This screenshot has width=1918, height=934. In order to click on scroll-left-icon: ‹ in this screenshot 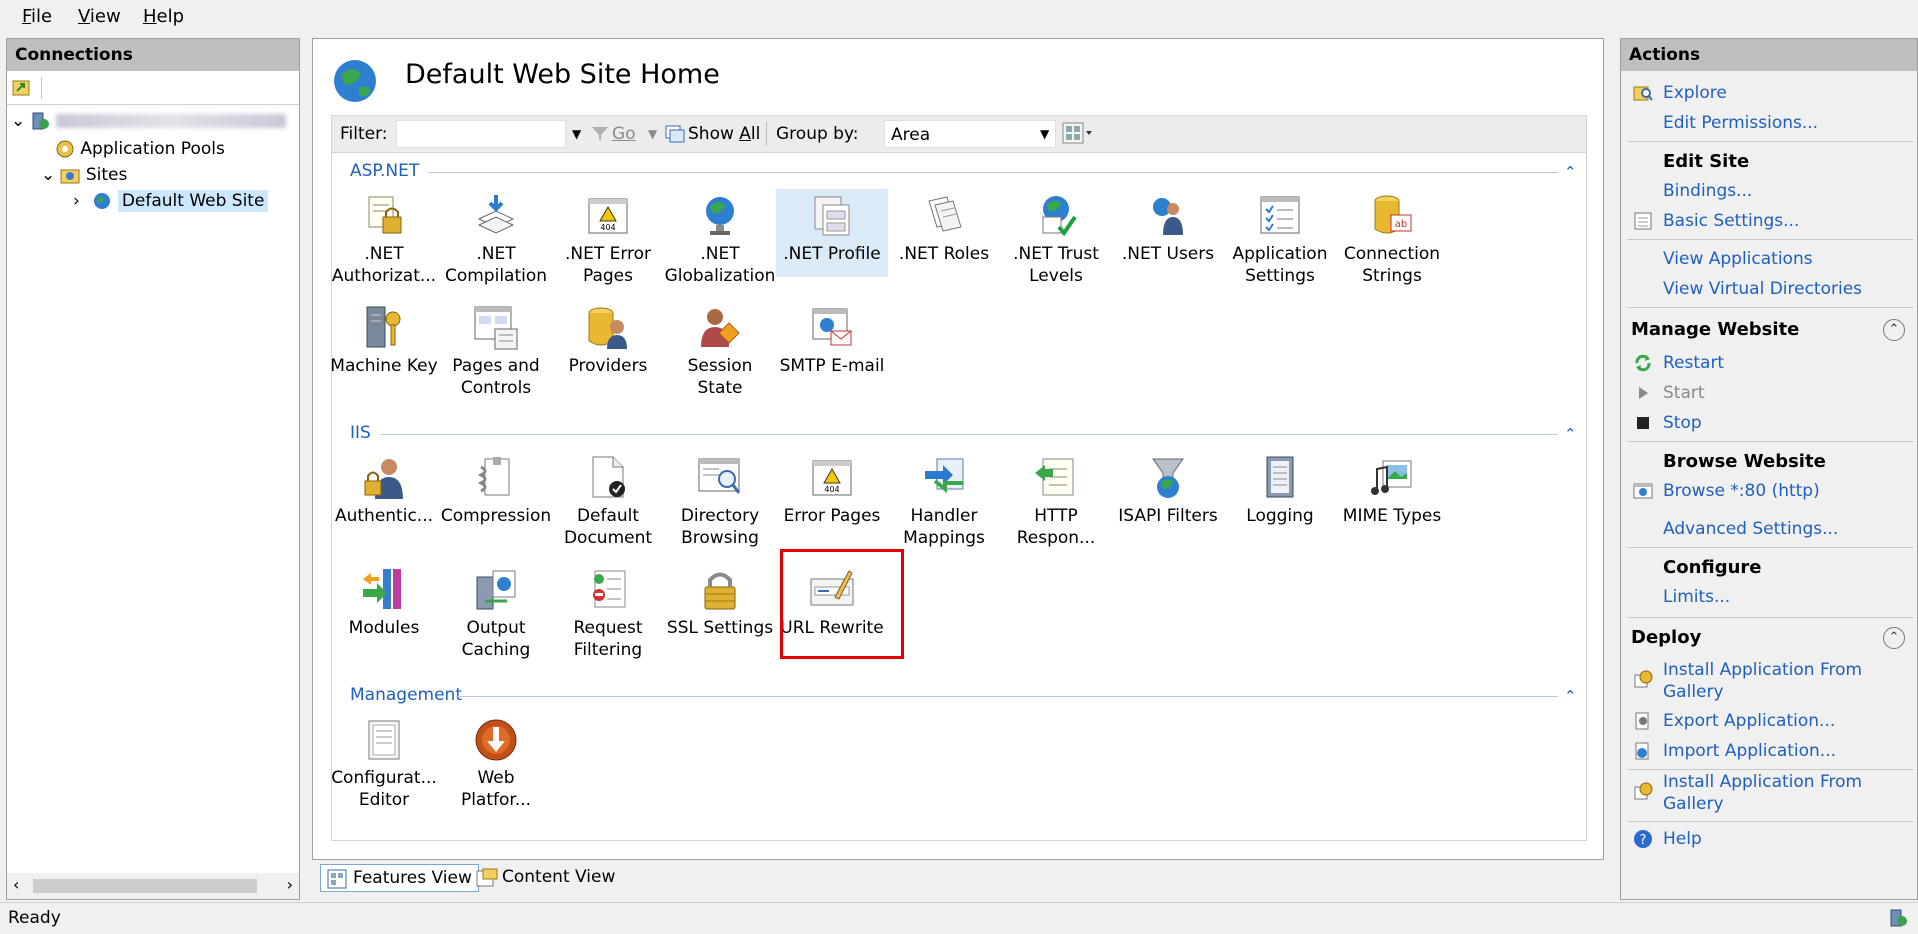, I will do `click(16, 884)`.